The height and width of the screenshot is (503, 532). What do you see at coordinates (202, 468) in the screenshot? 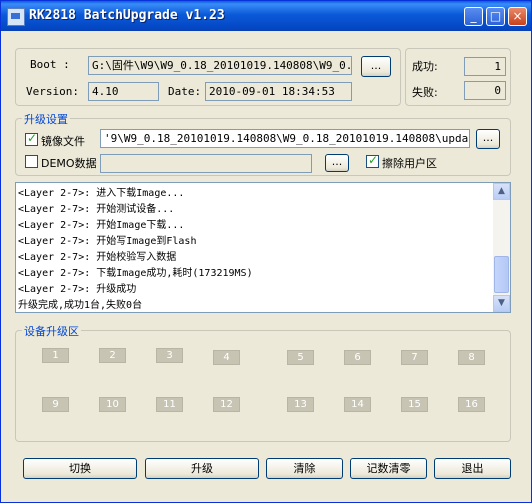
I see `upgrade-button: 升级` at bounding box center [202, 468].